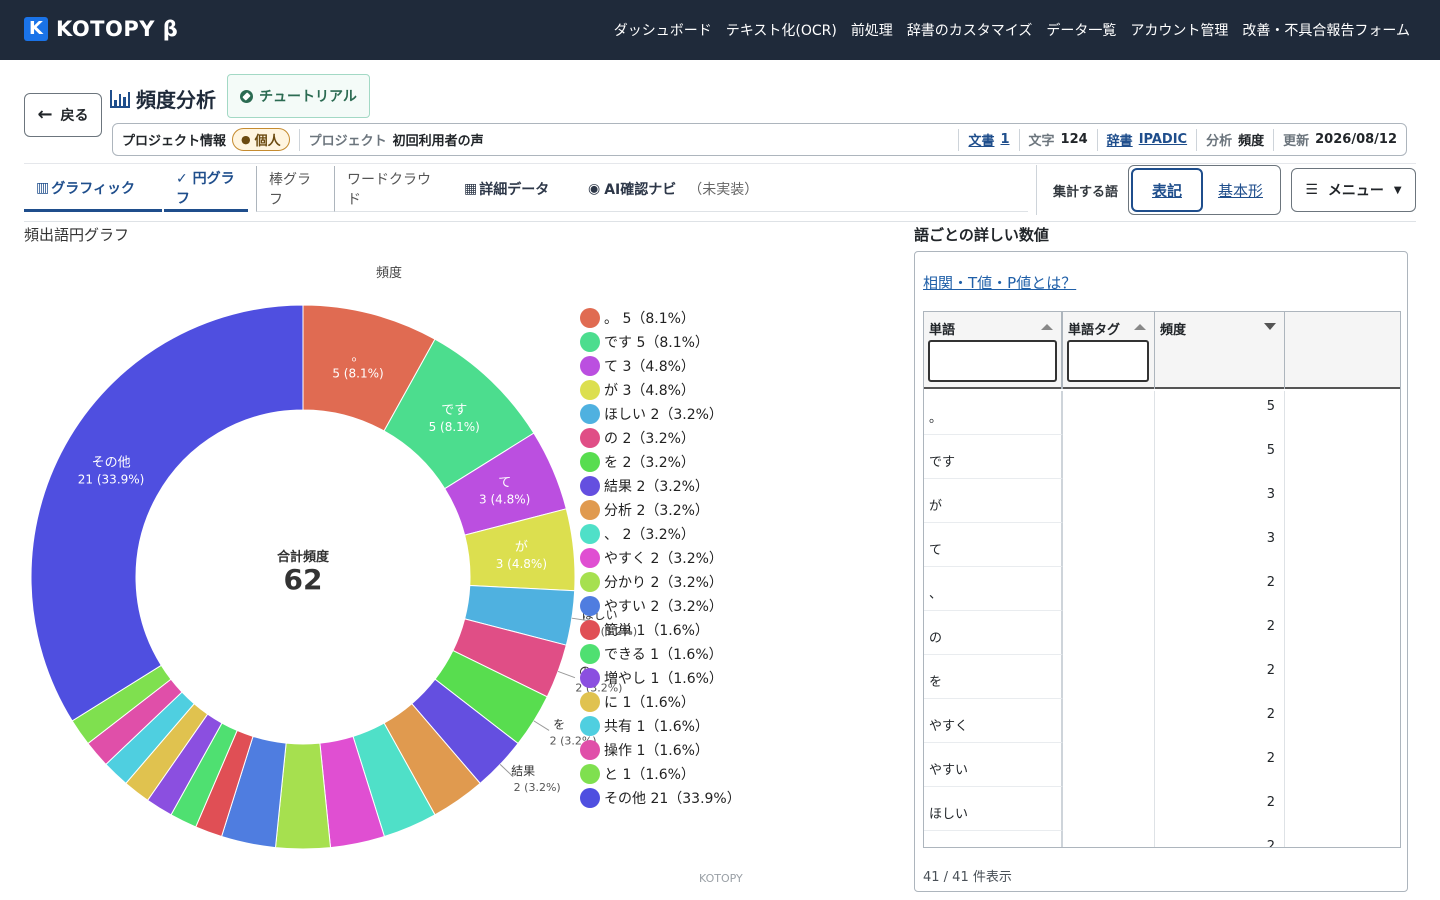 This screenshot has height=900, width=1440. What do you see at coordinates (1167, 190) in the screenshot?
I see `surface-form-button: 表記` at bounding box center [1167, 190].